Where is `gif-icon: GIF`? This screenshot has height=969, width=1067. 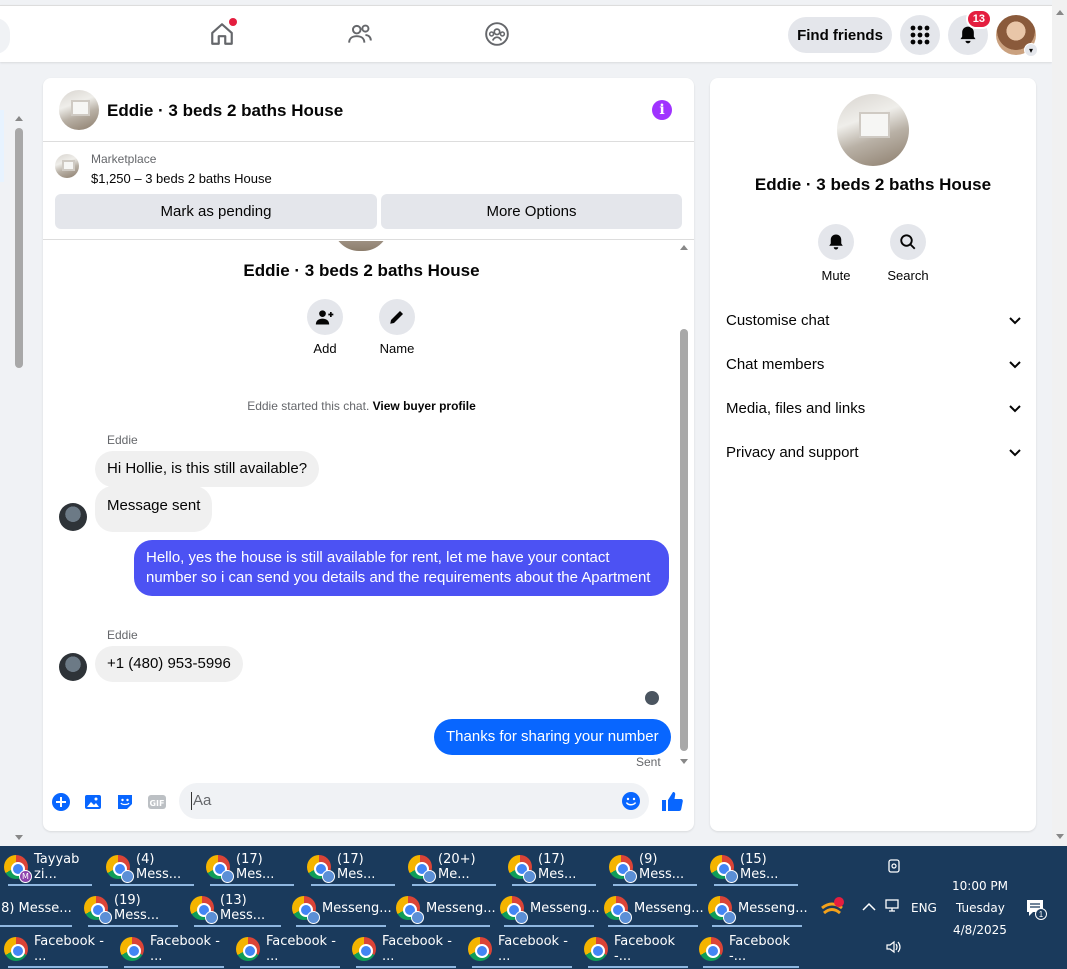 gif-icon: GIF is located at coordinates (157, 802).